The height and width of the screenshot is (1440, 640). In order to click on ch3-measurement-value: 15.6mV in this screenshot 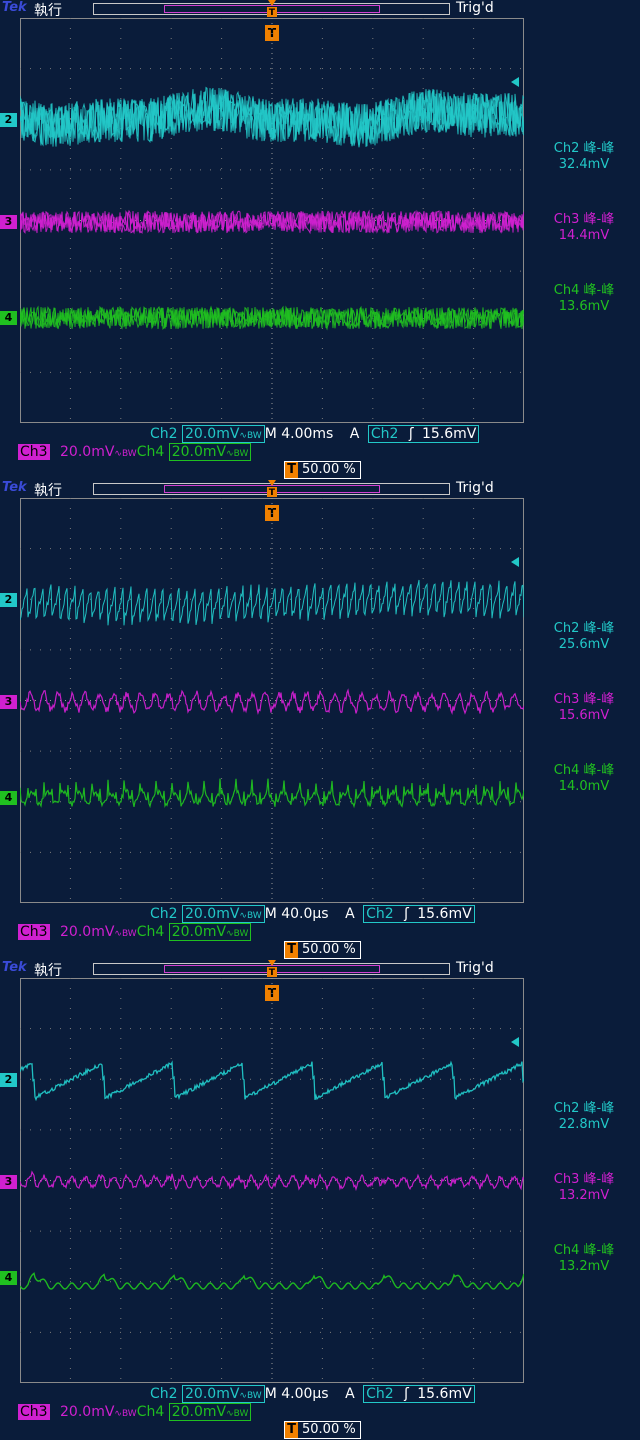, I will do `click(584, 715)`.